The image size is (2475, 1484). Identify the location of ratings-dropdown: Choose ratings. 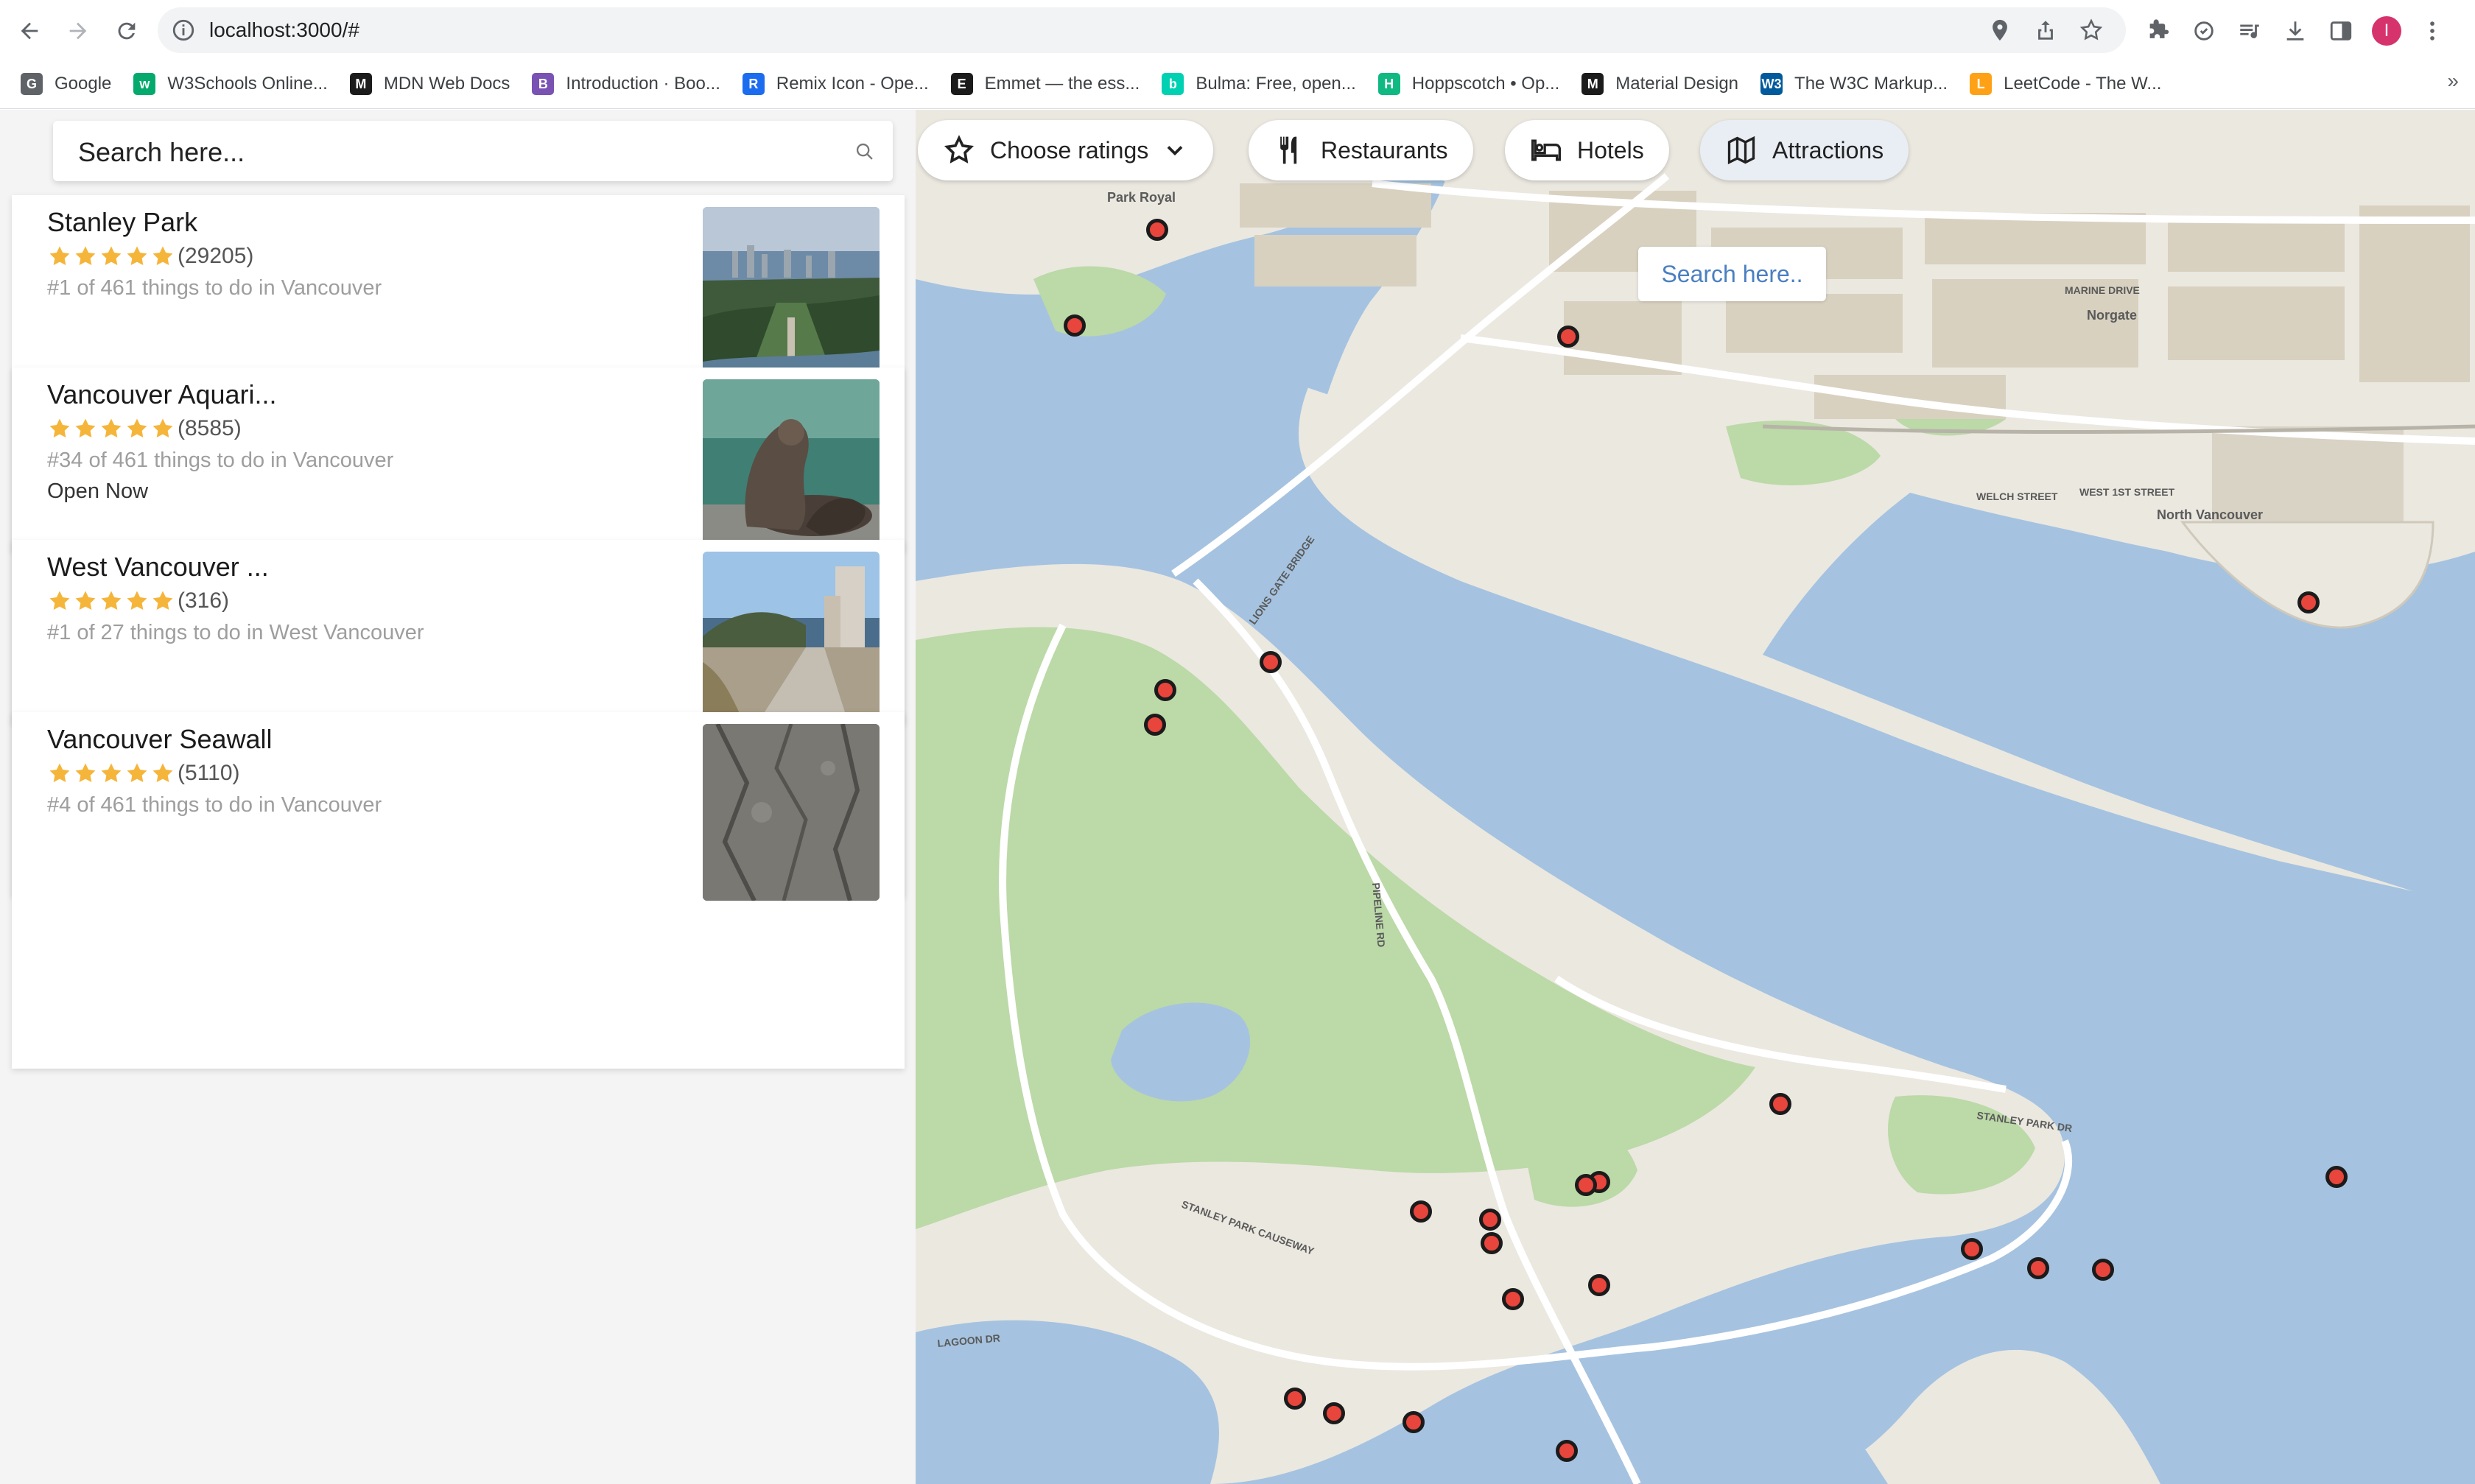
(1066, 150).